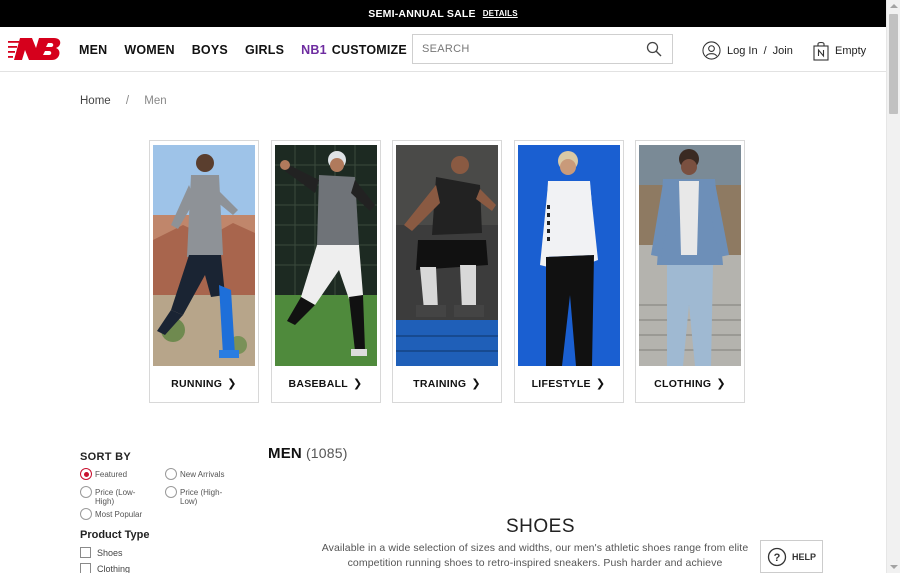  Describe the element at coordinates (204, 383) in the screenshot. I see `category-label: RUNNING ❯` at that location.